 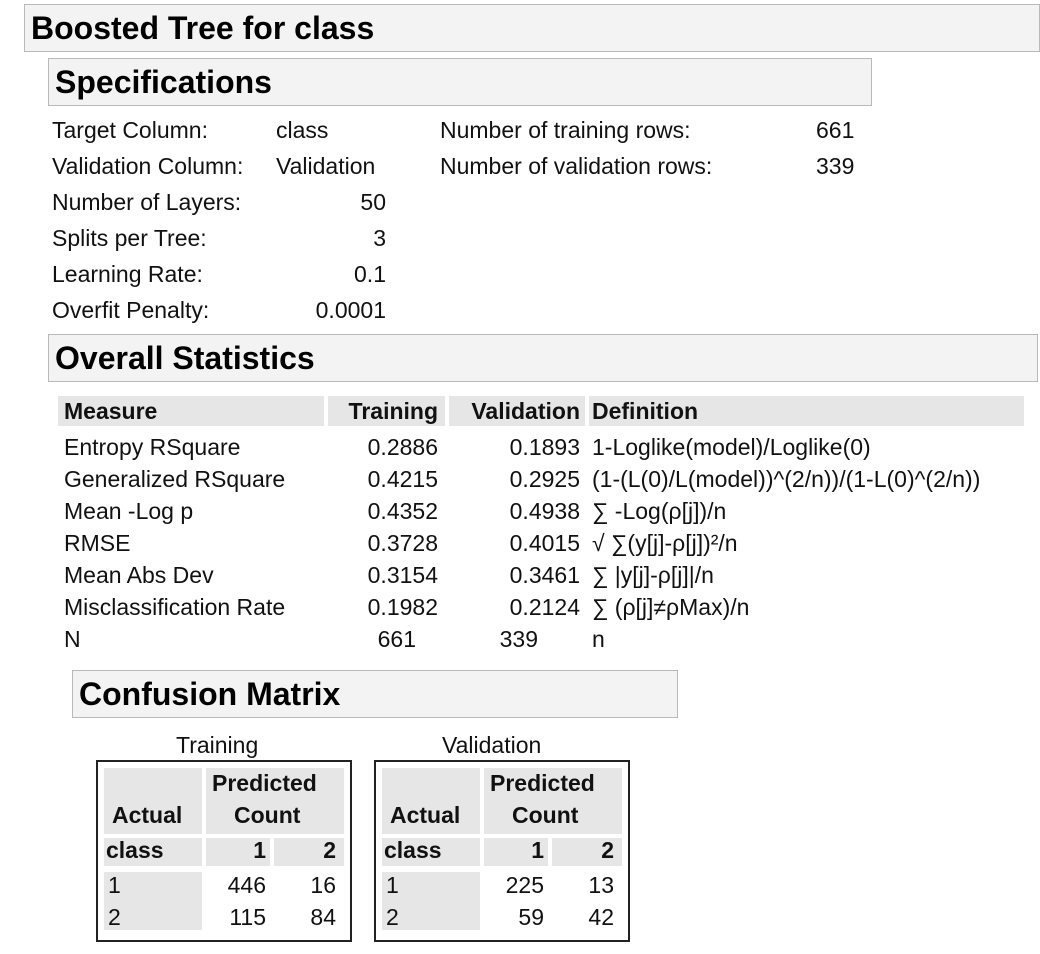 I want to click on stat-training: 0.2886, so click(x=402, y=447).